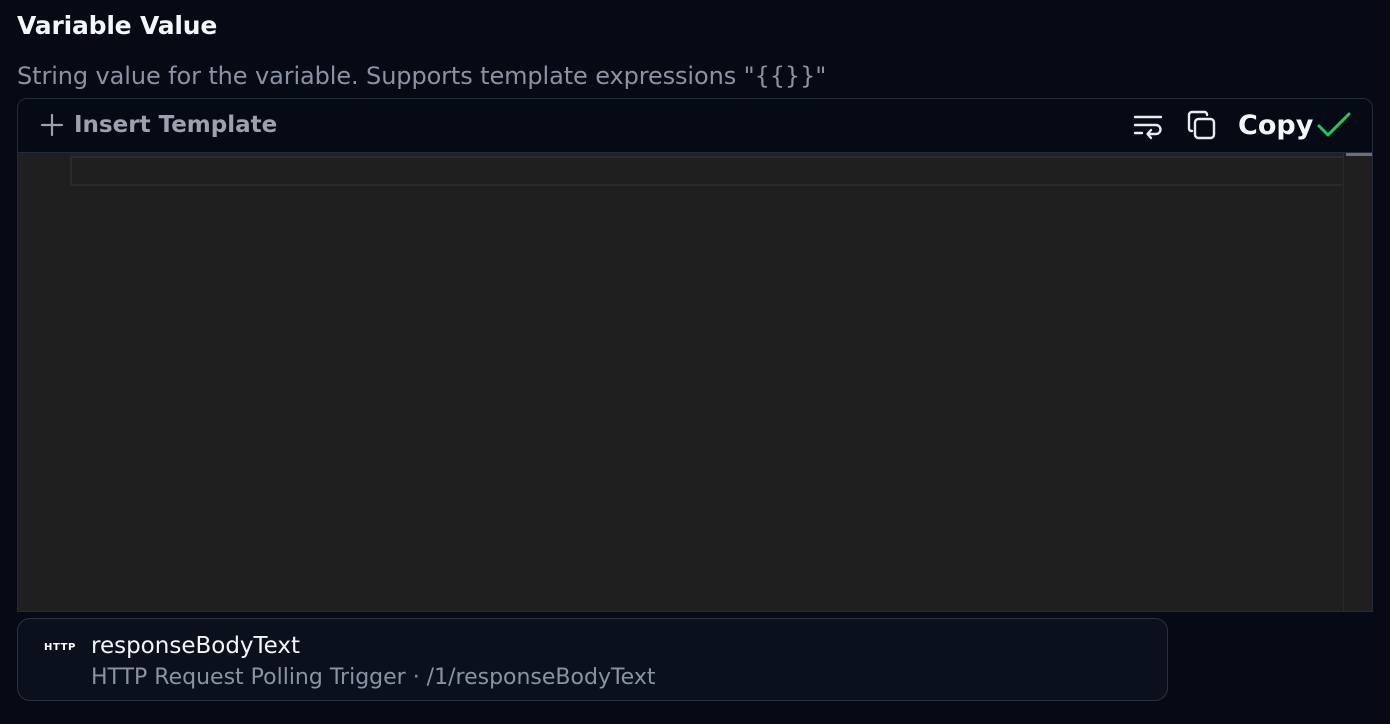 This screenshot has width=1390, height=724. I want to click on word-wrap-icon, so click(1148, 127).